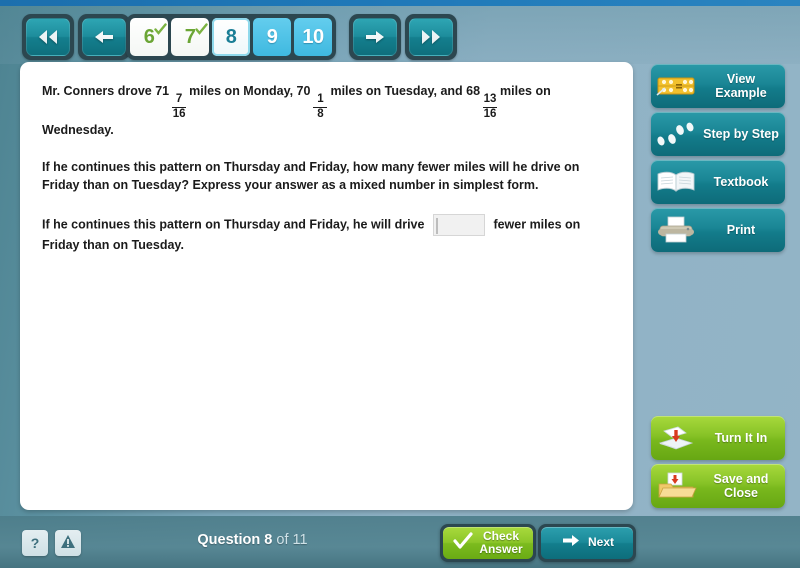 The image size is (800, 568). I want to click on question-counter: Question 8 of 11, so click(252, 540).